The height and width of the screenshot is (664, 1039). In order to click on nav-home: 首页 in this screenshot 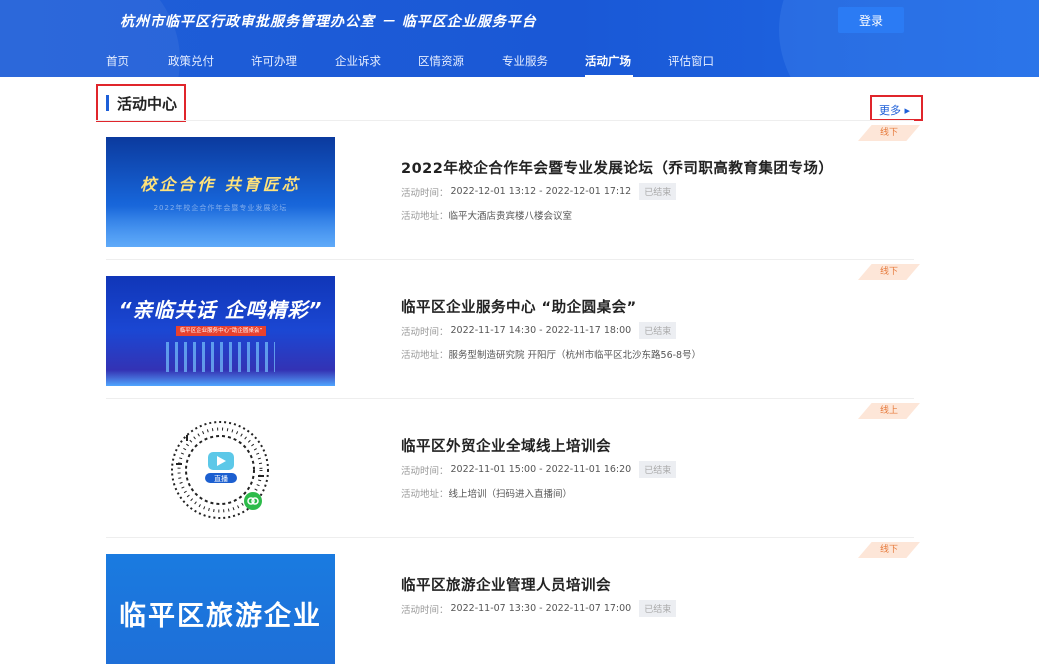, I will do `click(137, 61)`.